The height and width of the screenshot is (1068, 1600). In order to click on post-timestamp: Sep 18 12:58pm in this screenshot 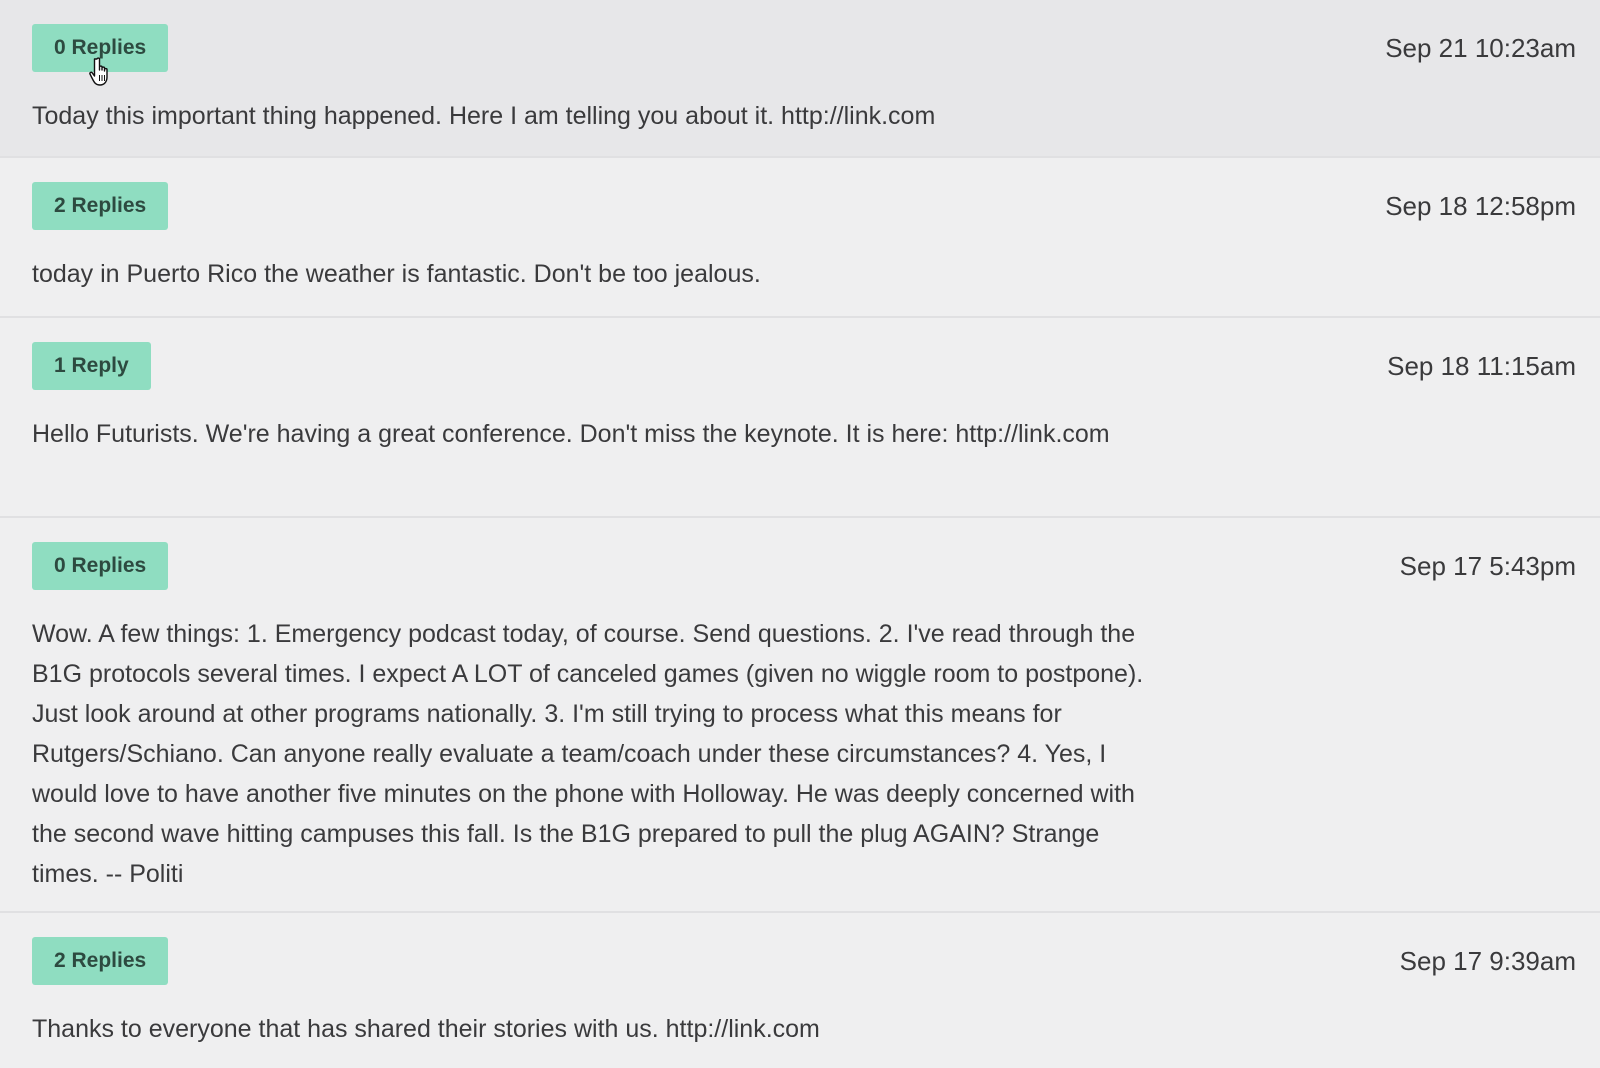, I will do `click(1480, 206)`.